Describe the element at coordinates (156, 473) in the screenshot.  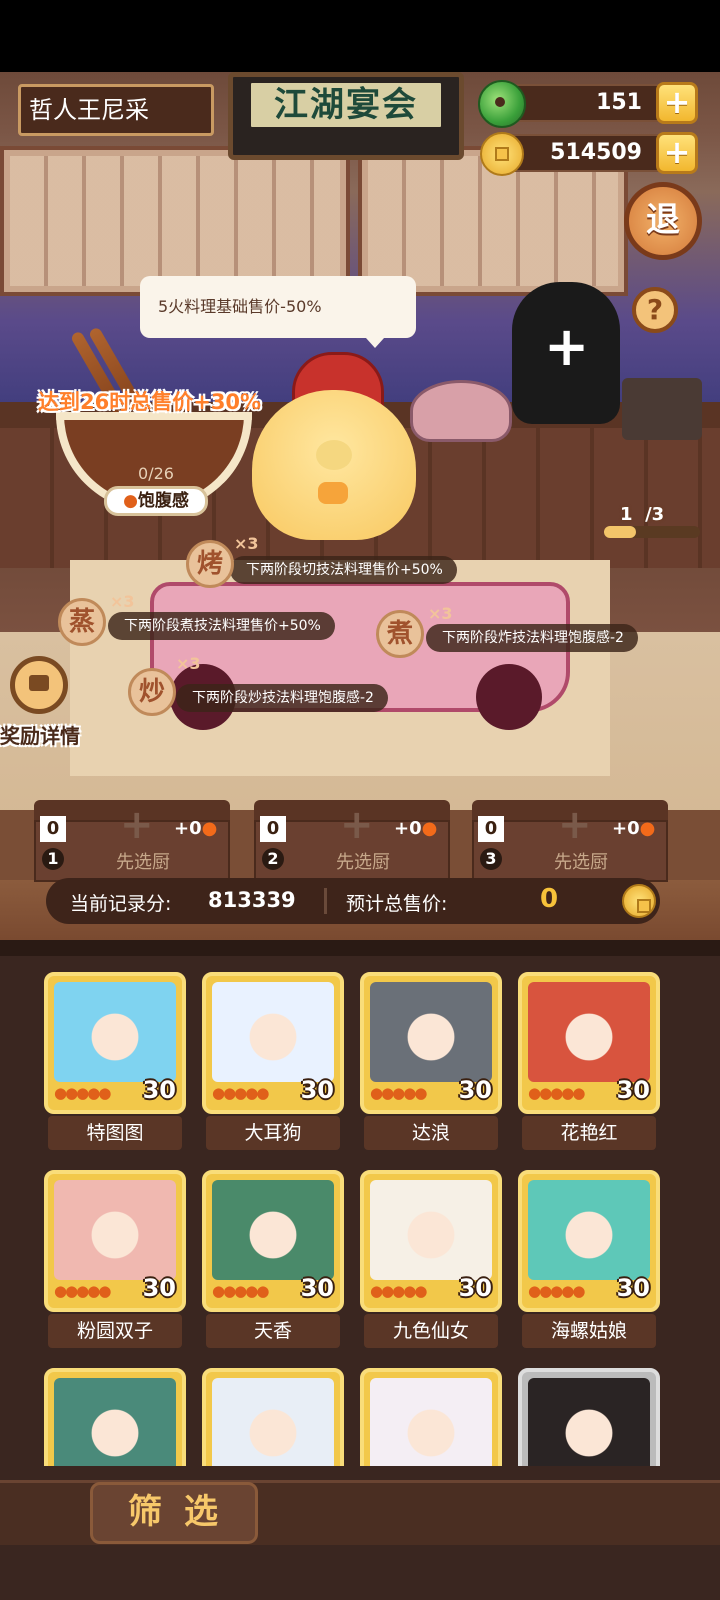
I see `bowl-progress: 0/26` at that location.